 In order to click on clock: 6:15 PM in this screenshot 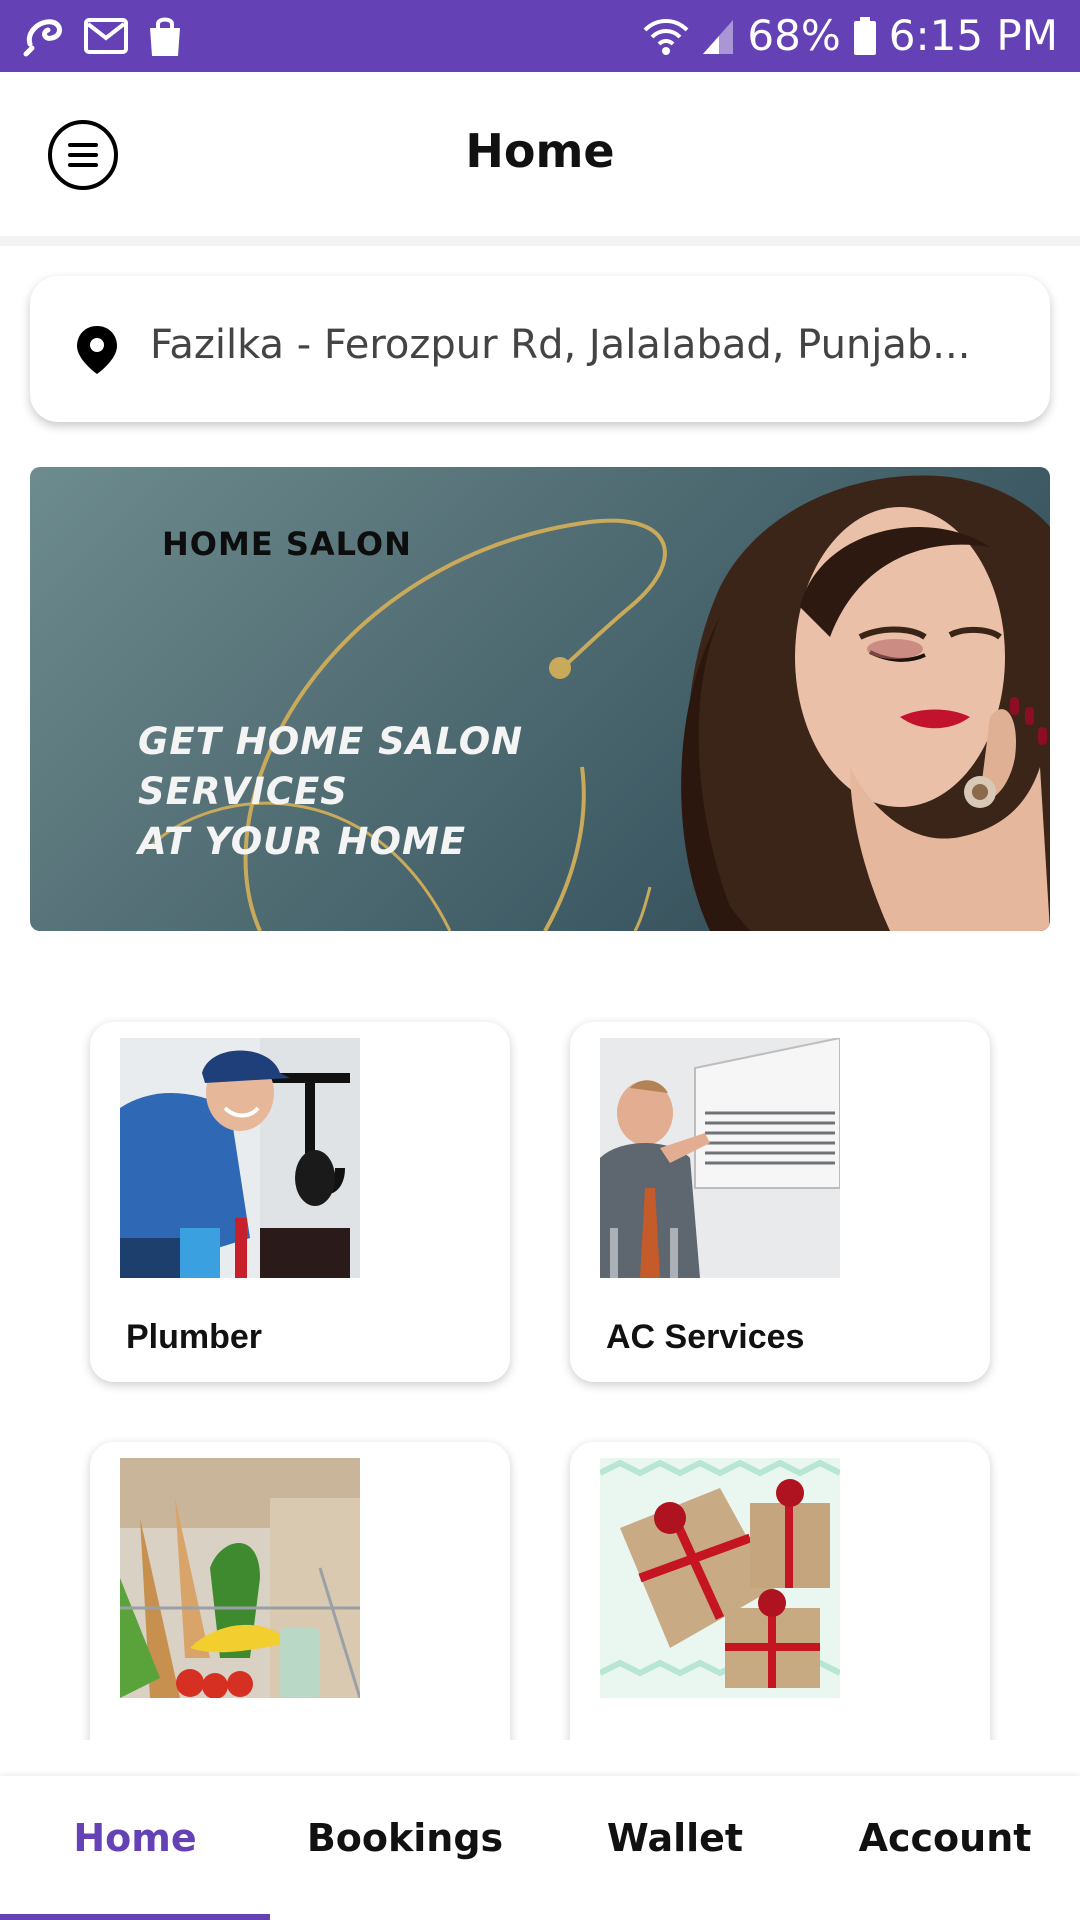, I will do `click(973, 35)`.